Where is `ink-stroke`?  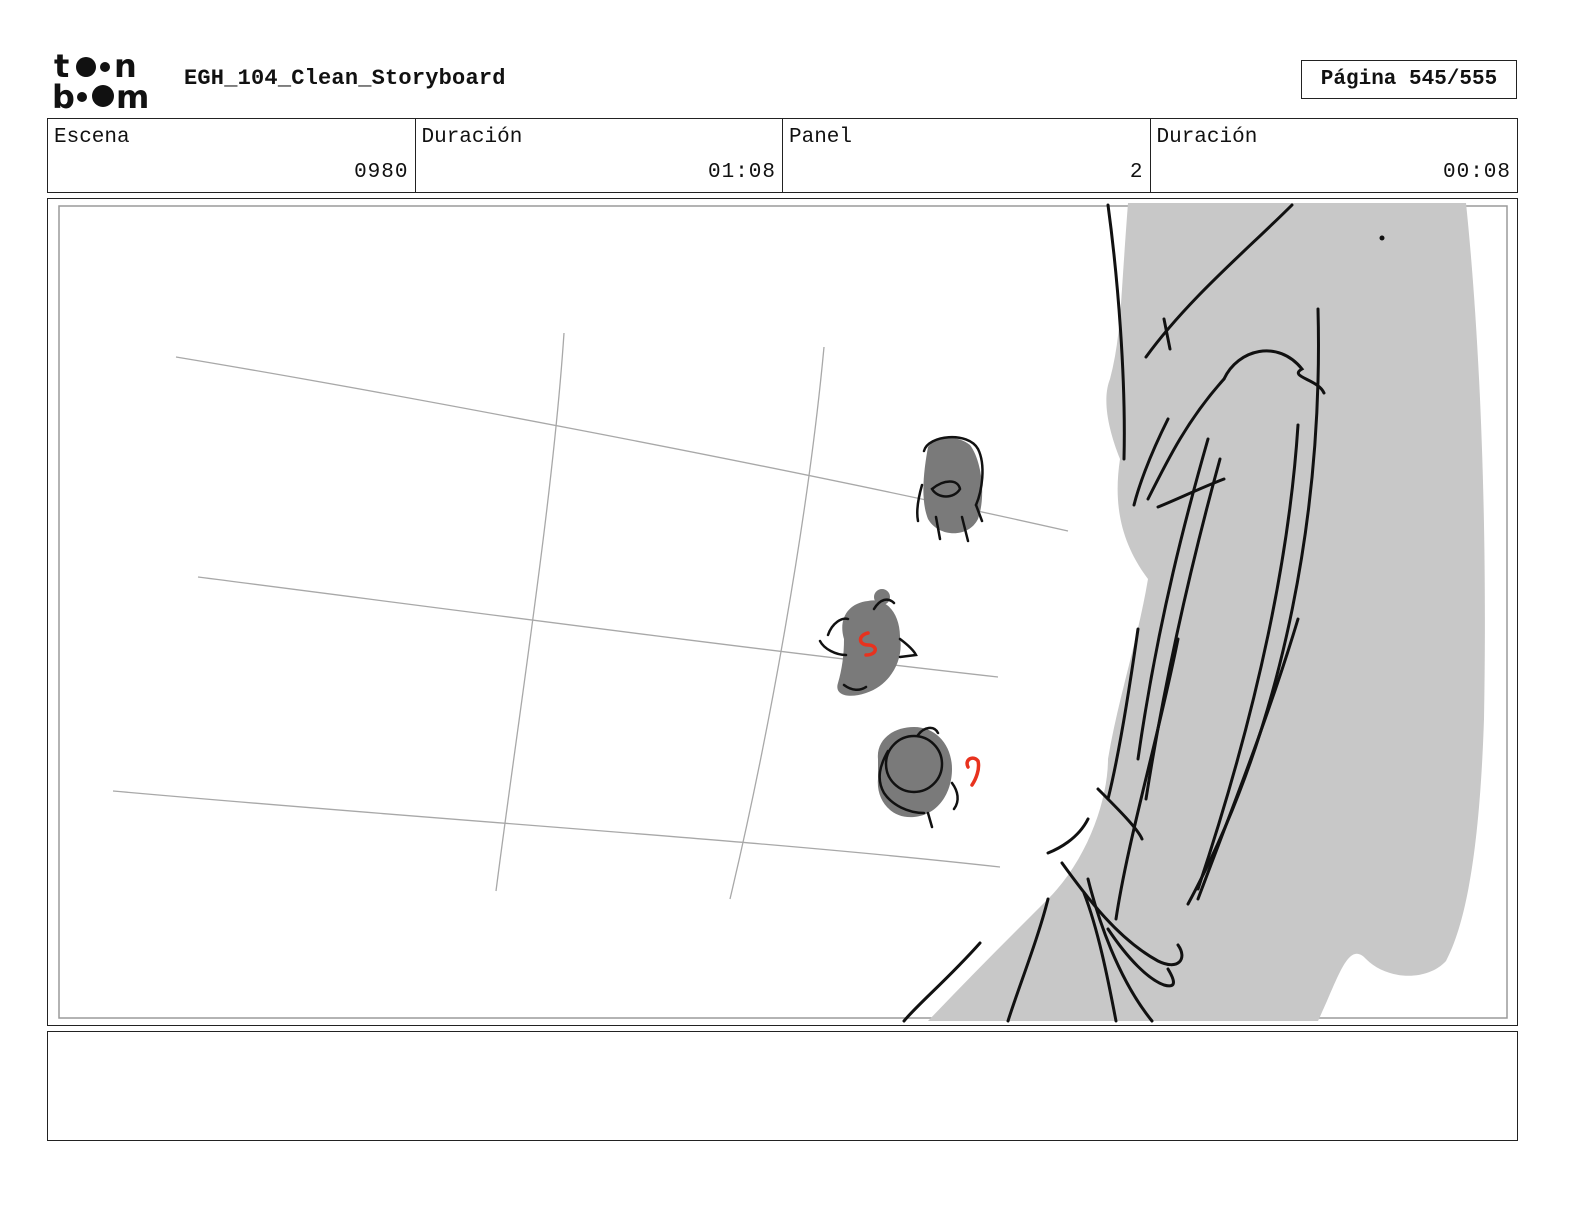 ink-stroke is located at coordinates (1068, 836).